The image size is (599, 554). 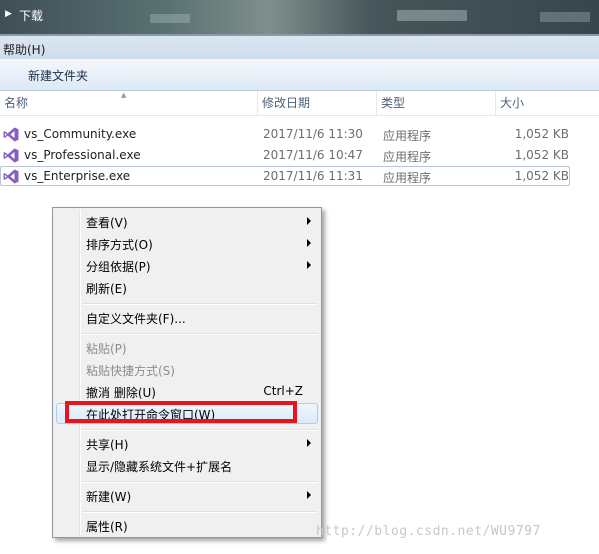 I want to click on menu-item-share: 共享(H), so click(x=187, y=444).